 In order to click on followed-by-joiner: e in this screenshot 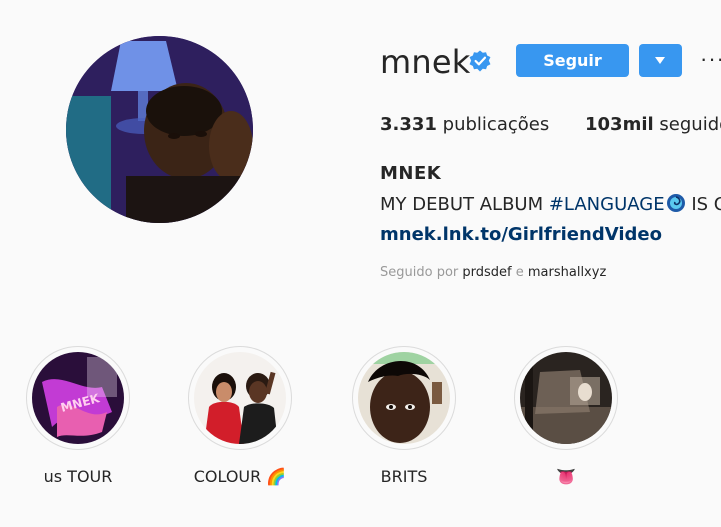, I will do `click(519, 272)`.